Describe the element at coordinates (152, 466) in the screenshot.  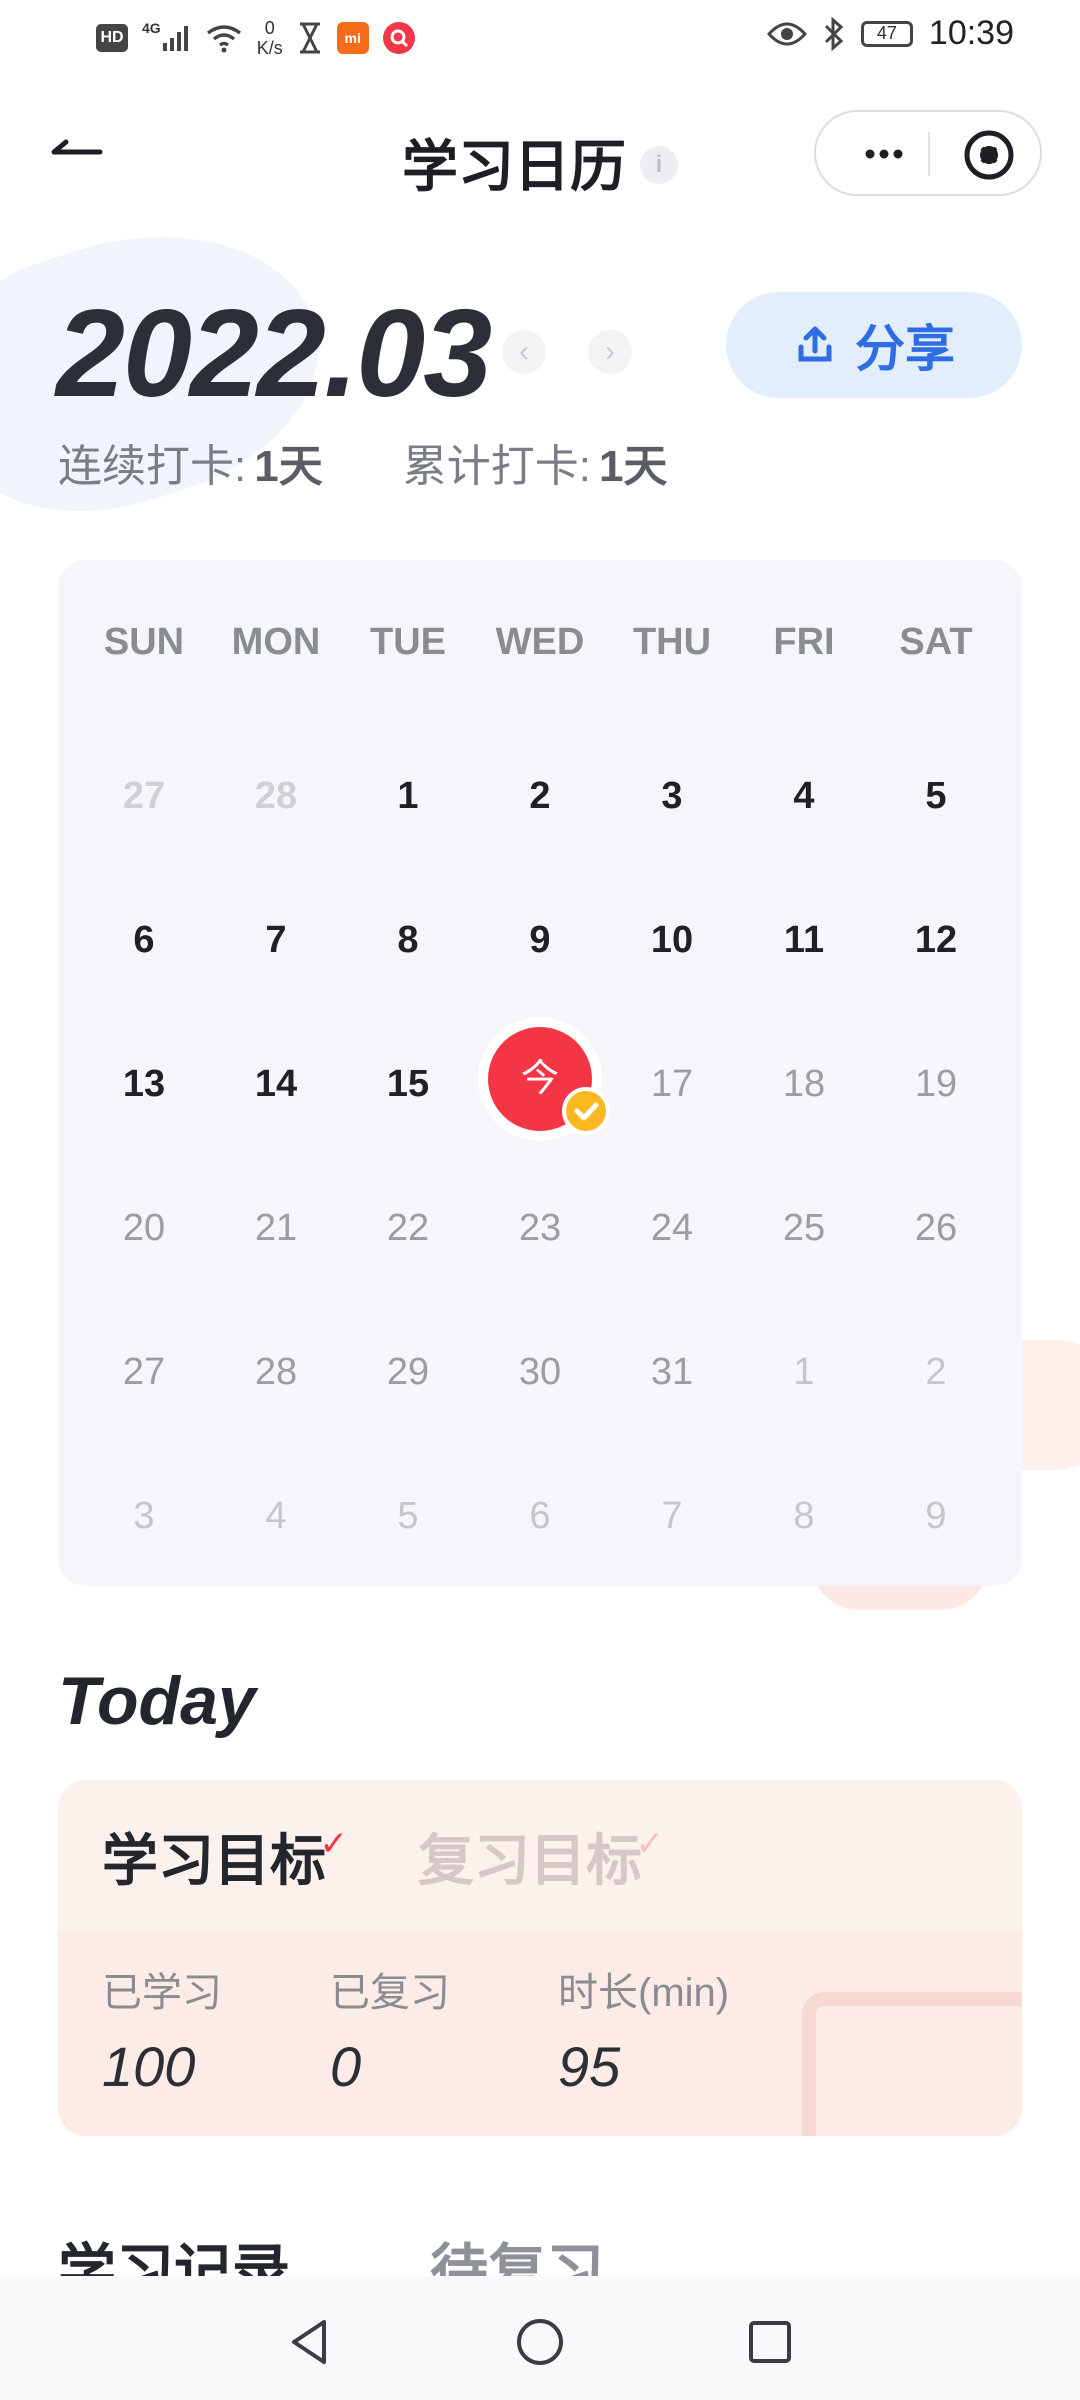
I see `streak-label: 连续打卡:` at that location.